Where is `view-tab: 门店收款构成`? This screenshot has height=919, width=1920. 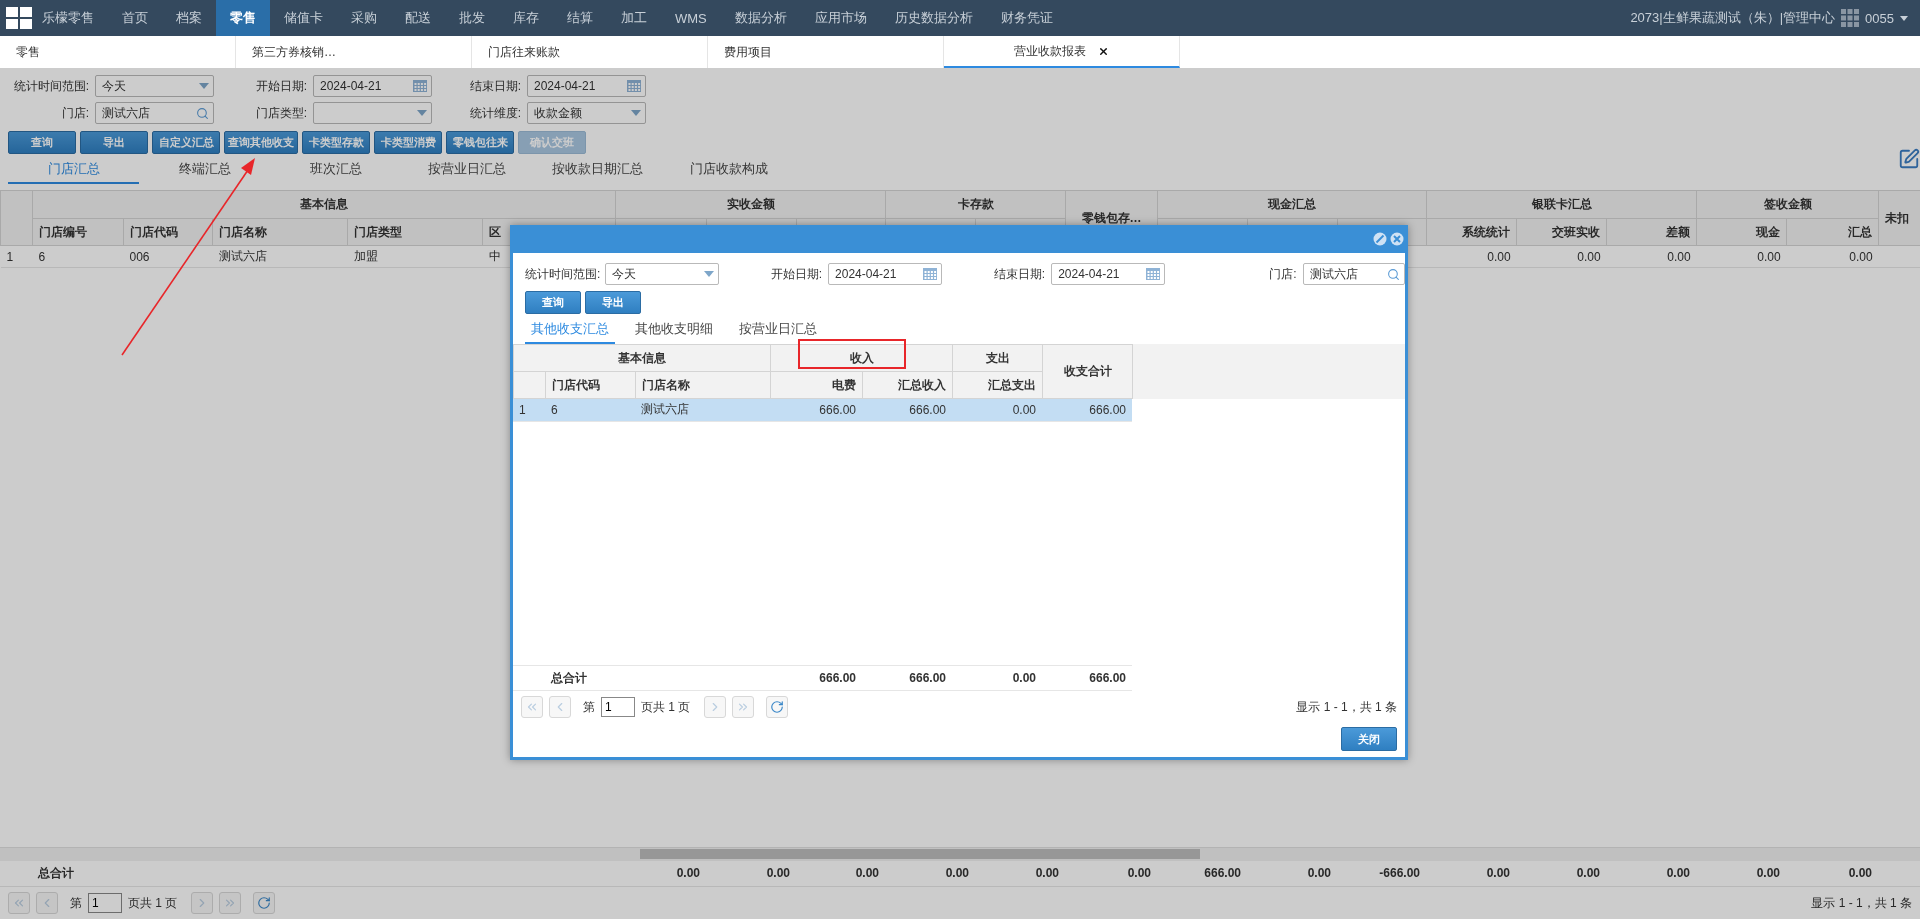
view-tab: 门店收款构成 is located at coordinates (728, 172).